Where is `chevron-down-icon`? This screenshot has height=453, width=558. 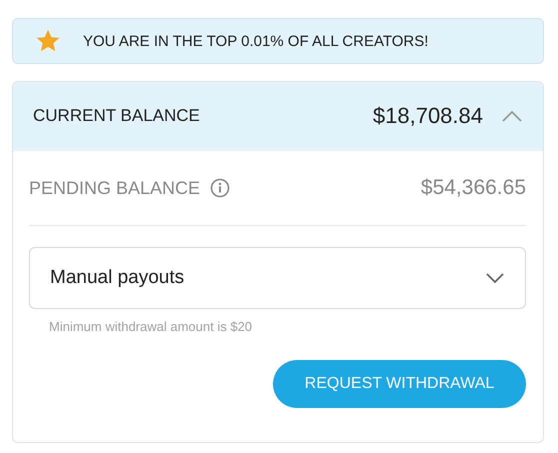 chevron-down-icon is located at coordinates (495, 278).